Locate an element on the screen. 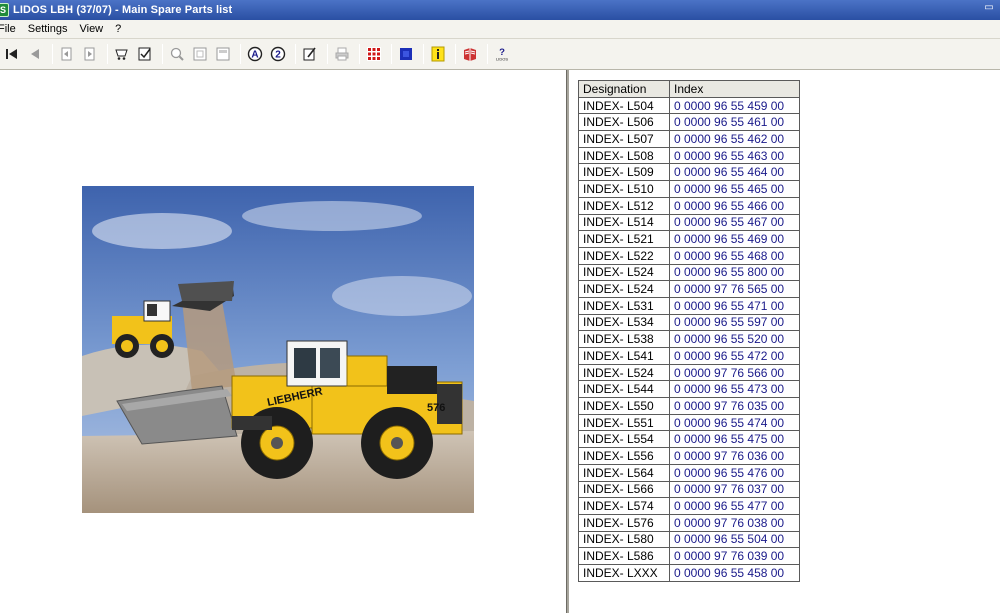 The image size is (1000, 613). table-row: INDEX- L509 0 0000 96 55 464 00 is located at coordinates (689, 172).